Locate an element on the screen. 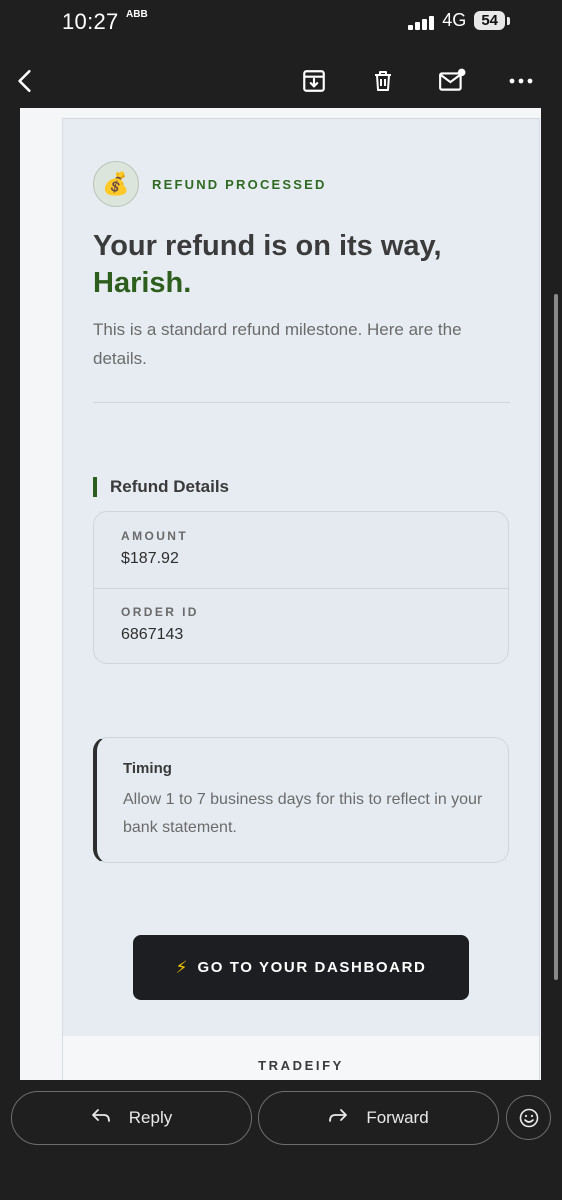 This screenshot has height=1200, width=562. signal-icon is located at coordinates (421, 21).